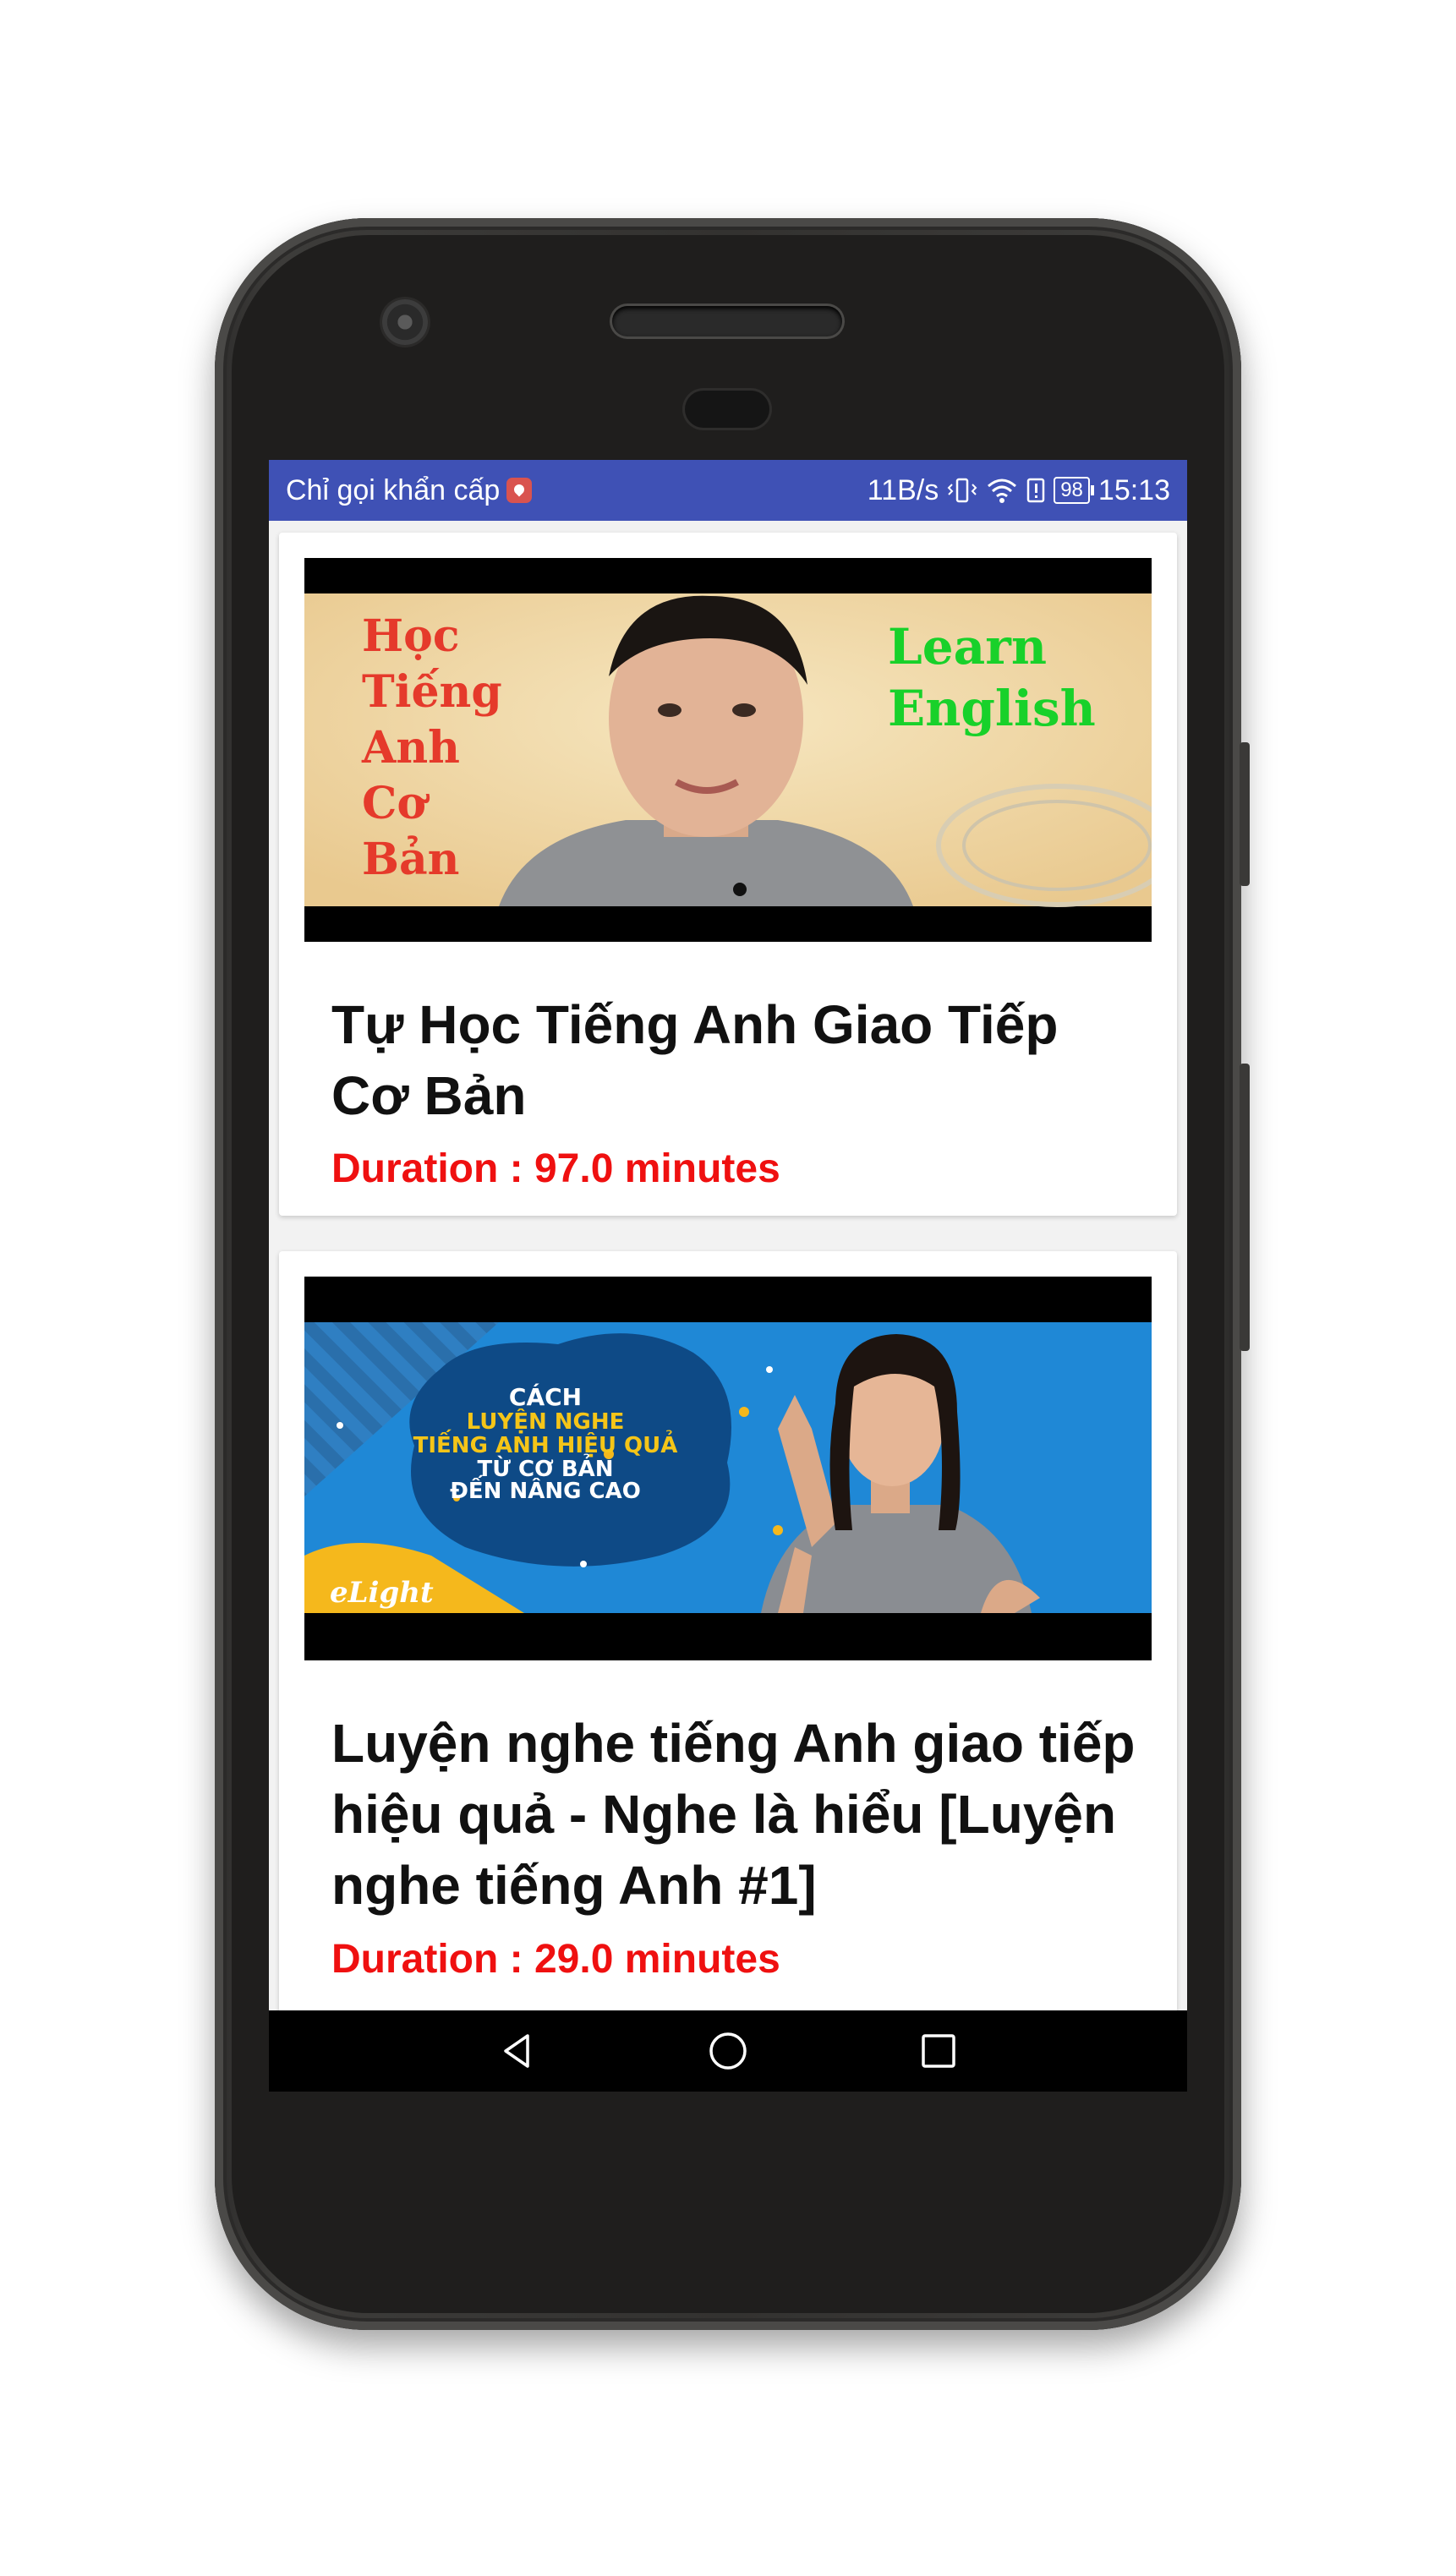 This screenshot has height=2576, width=1456. Describe the element at coordinates (555, 1960) in the screenshot. I see `video-duration: Duration : 29.0 minutes` at that location.